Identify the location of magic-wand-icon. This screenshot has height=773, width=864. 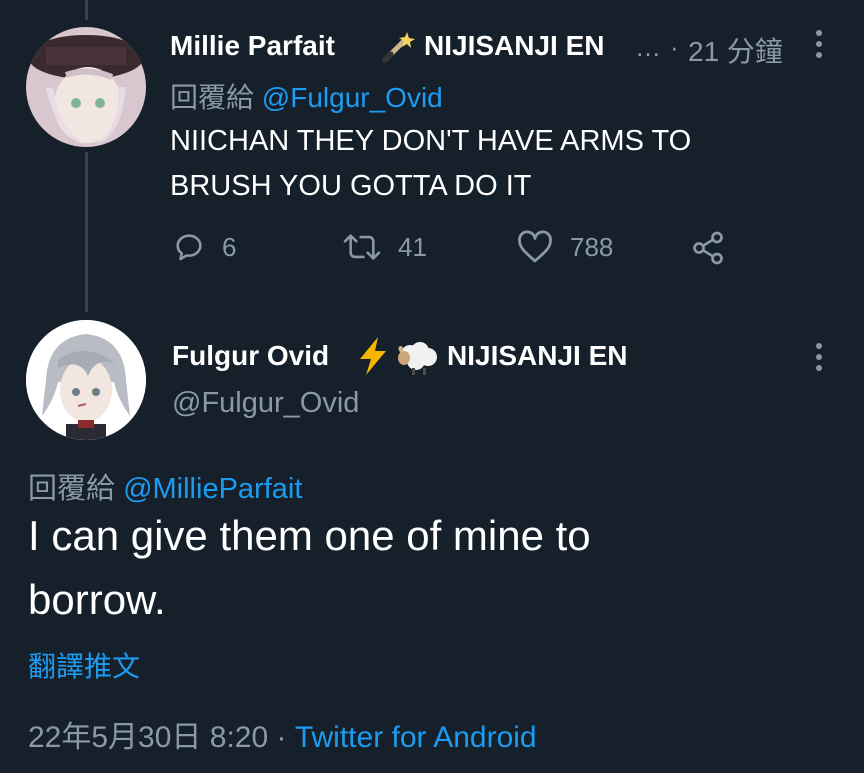
(398, 49).